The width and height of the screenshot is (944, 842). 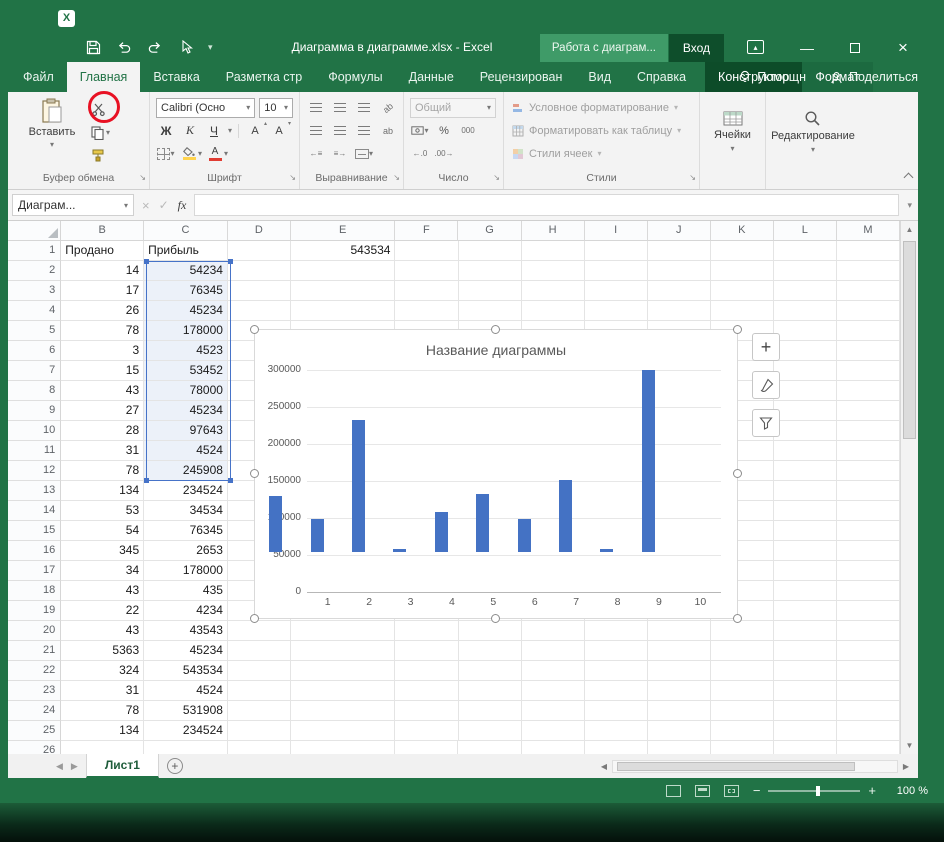 What do you see at coordinates (259, 271) in the screenshot?
I see `cell-D2` at bounding box center [259, 271].